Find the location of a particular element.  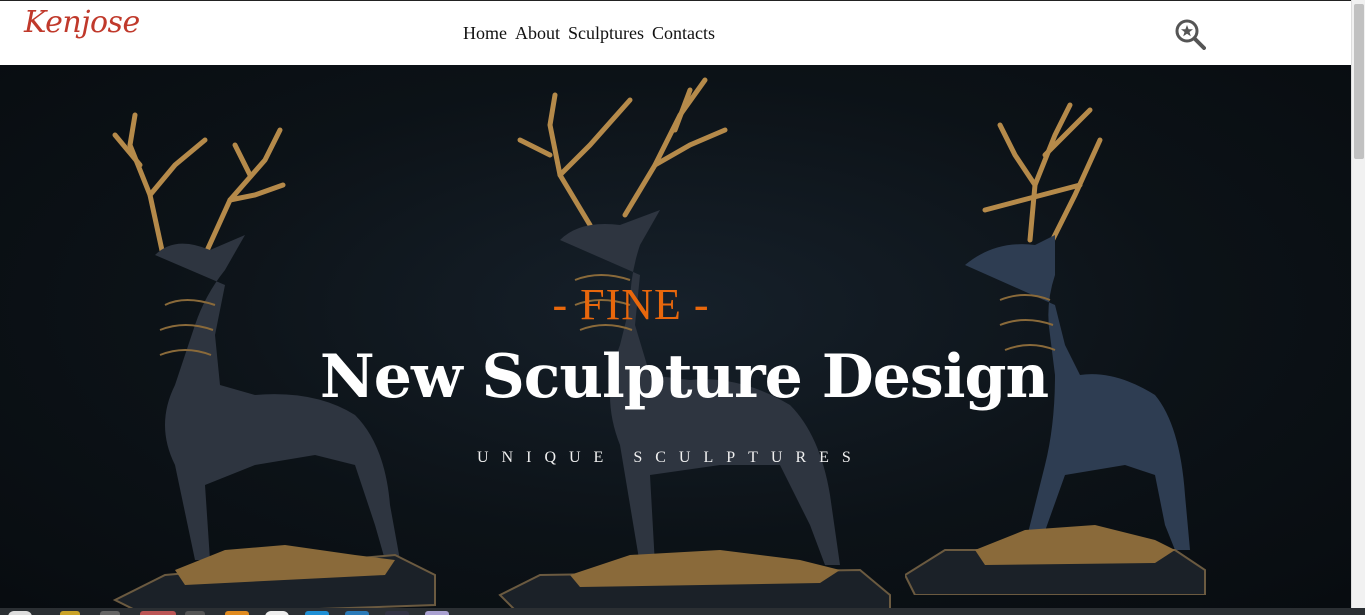

page-scrollbar is located at coordinates (1358, 307).